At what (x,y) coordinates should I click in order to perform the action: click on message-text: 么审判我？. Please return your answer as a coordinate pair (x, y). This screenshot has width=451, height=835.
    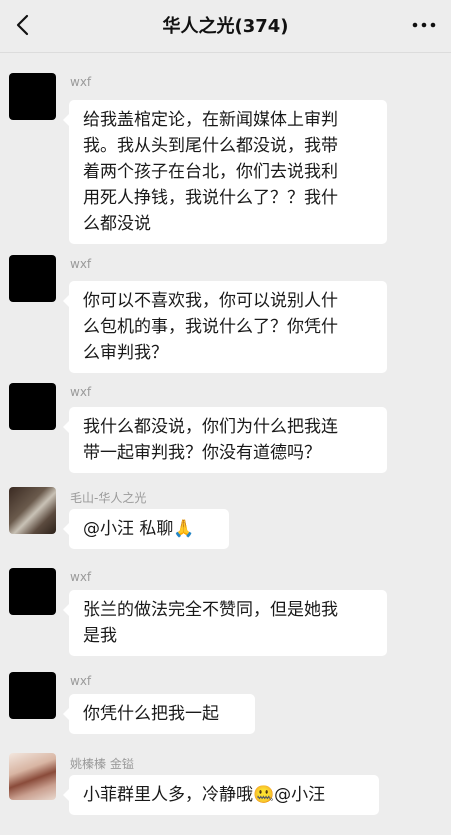
    Looking at the image, I should click on (125, 353).